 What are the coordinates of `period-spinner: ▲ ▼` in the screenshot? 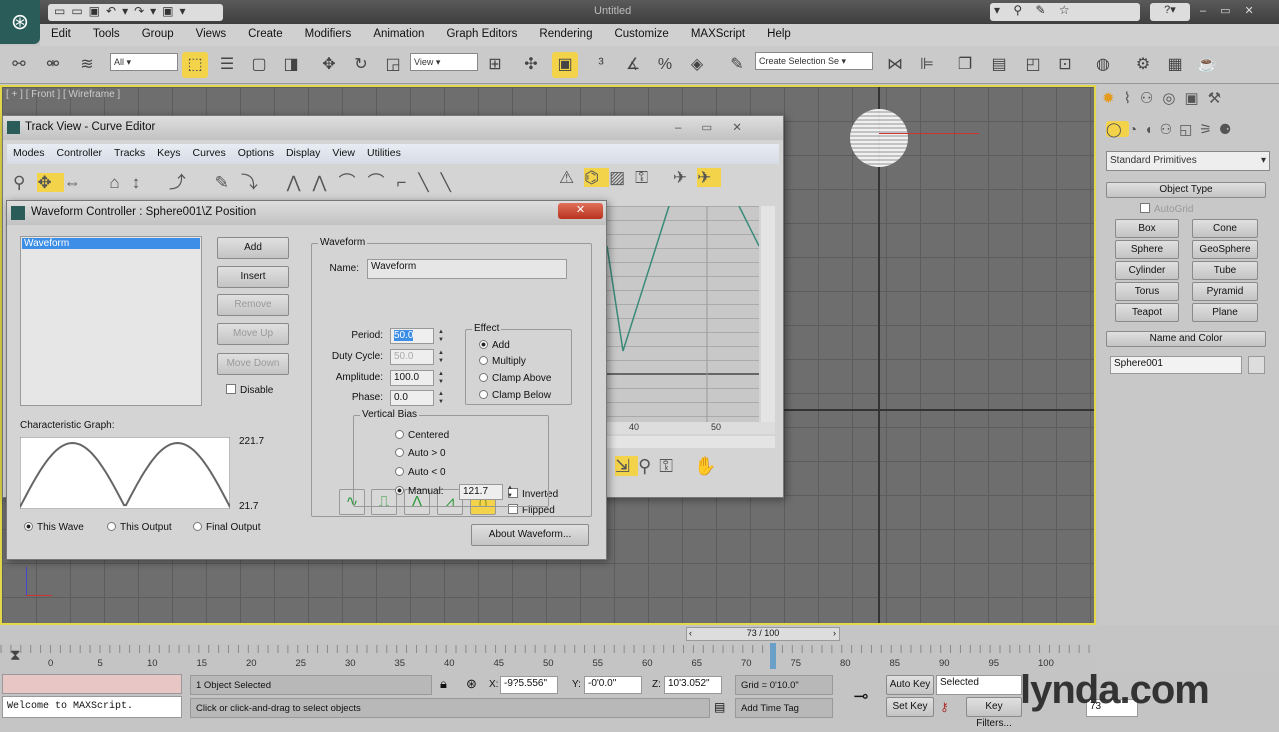 It's located at (442, 336).